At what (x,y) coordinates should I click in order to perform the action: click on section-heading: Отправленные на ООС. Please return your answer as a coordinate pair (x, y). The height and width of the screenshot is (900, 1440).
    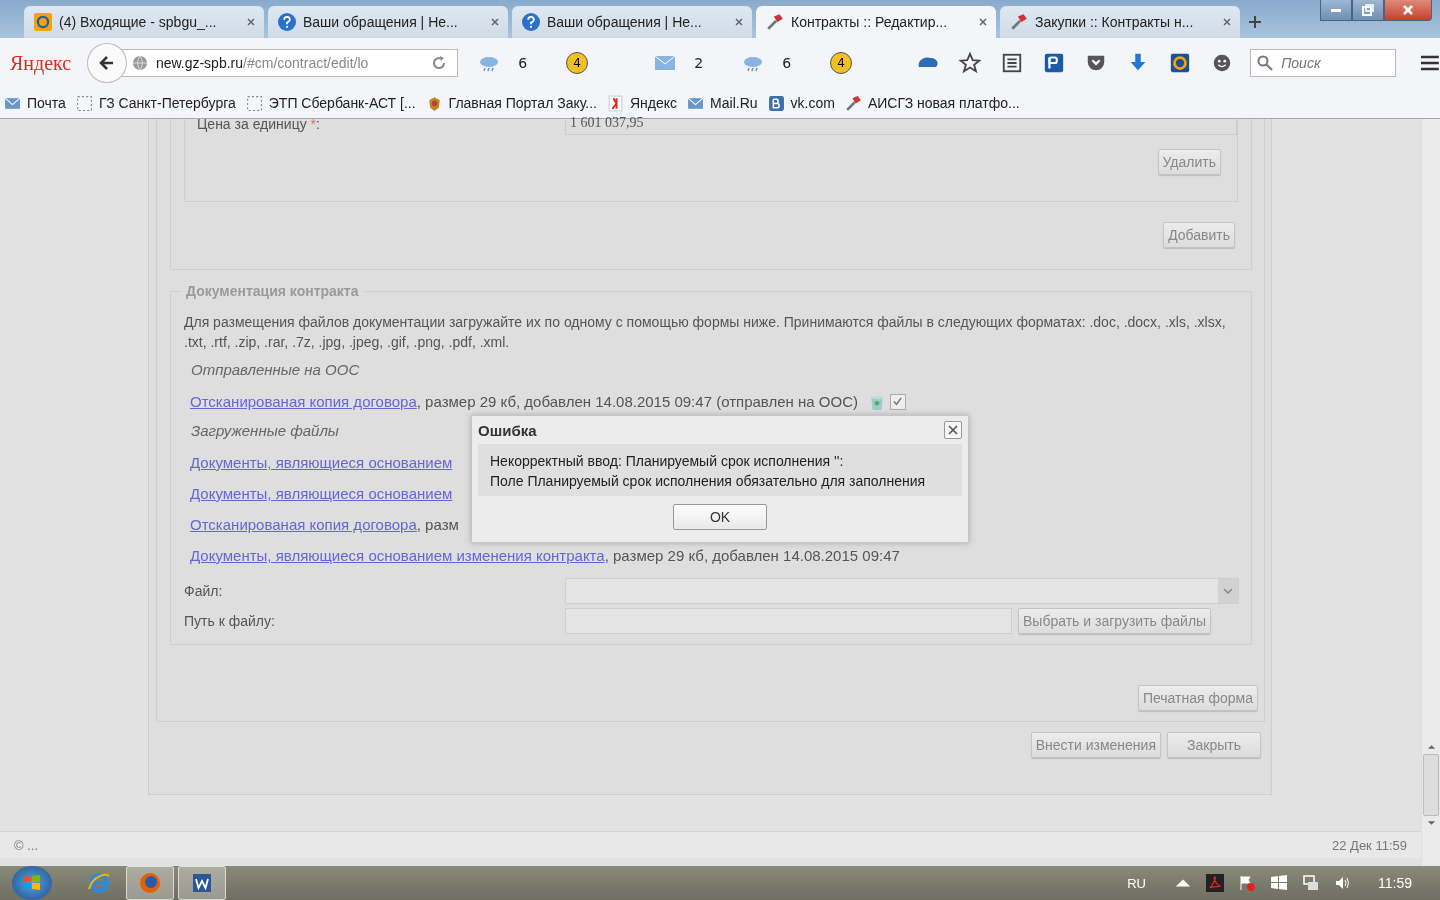
    Looking at the image, I should click on (275, 370).